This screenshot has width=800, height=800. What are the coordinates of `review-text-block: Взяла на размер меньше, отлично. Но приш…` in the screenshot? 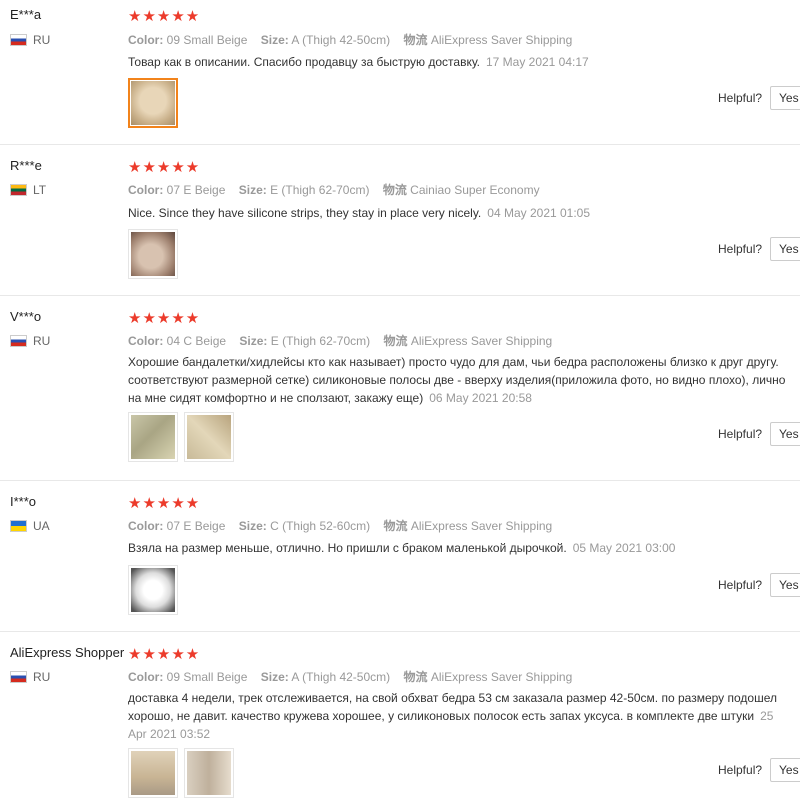 It's located at (460, 548).